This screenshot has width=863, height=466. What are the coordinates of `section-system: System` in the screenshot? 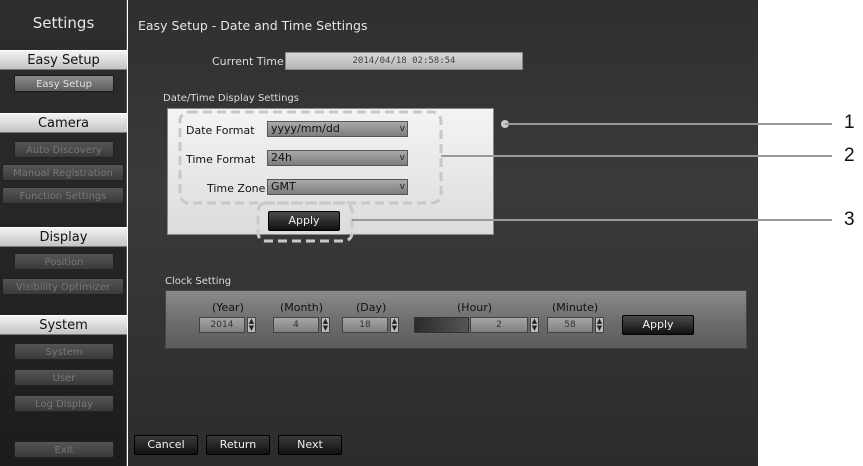 It's located at (63, 325).